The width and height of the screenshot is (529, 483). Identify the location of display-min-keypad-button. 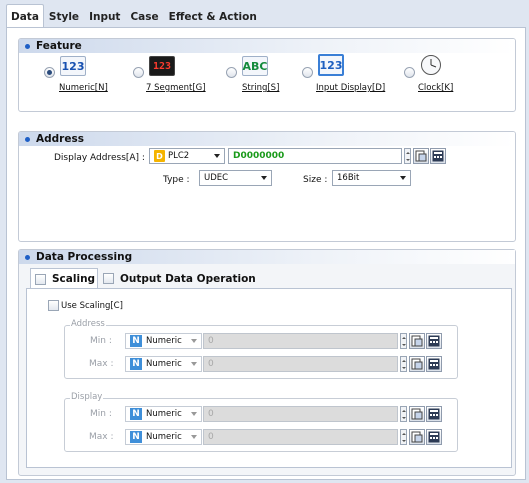
(434, 414).